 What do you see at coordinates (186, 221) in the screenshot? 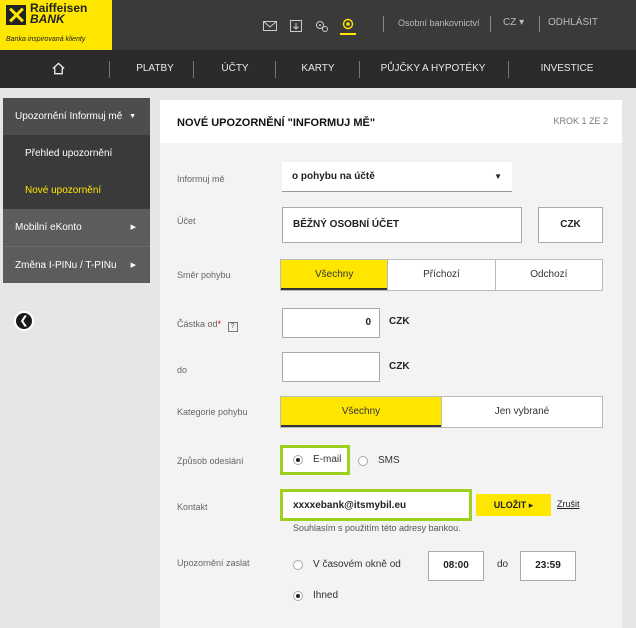
I see `account-label: Účet` at bounding box center [186, 221].